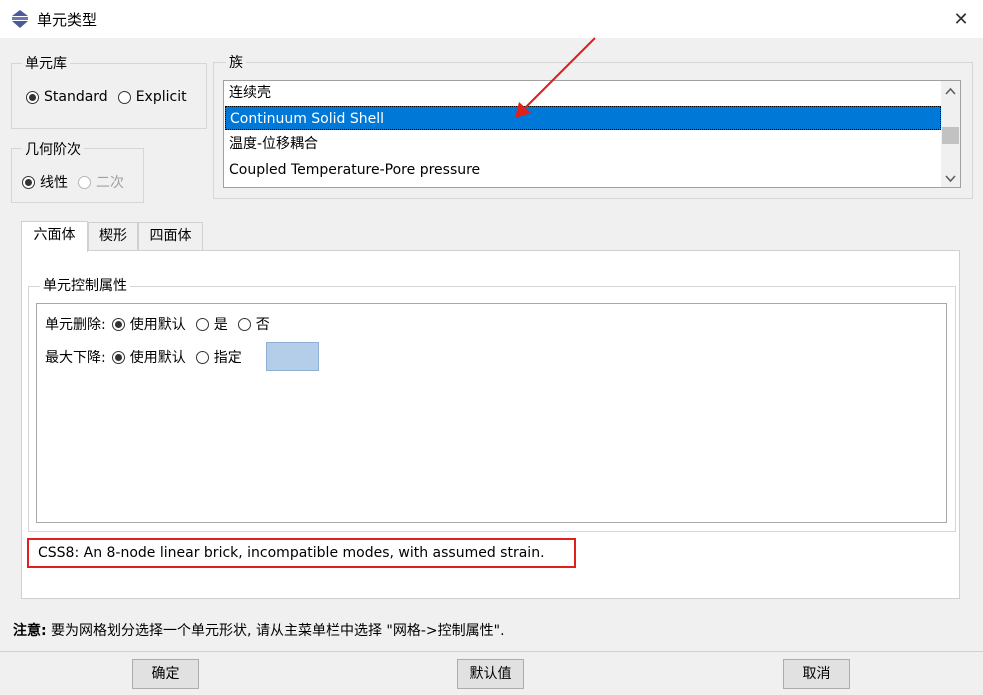 The image size is (983, 695). What do you see at coordinates (20, 19) in the screenshot?
I see `app-icon` at bounding box center [20, 19].